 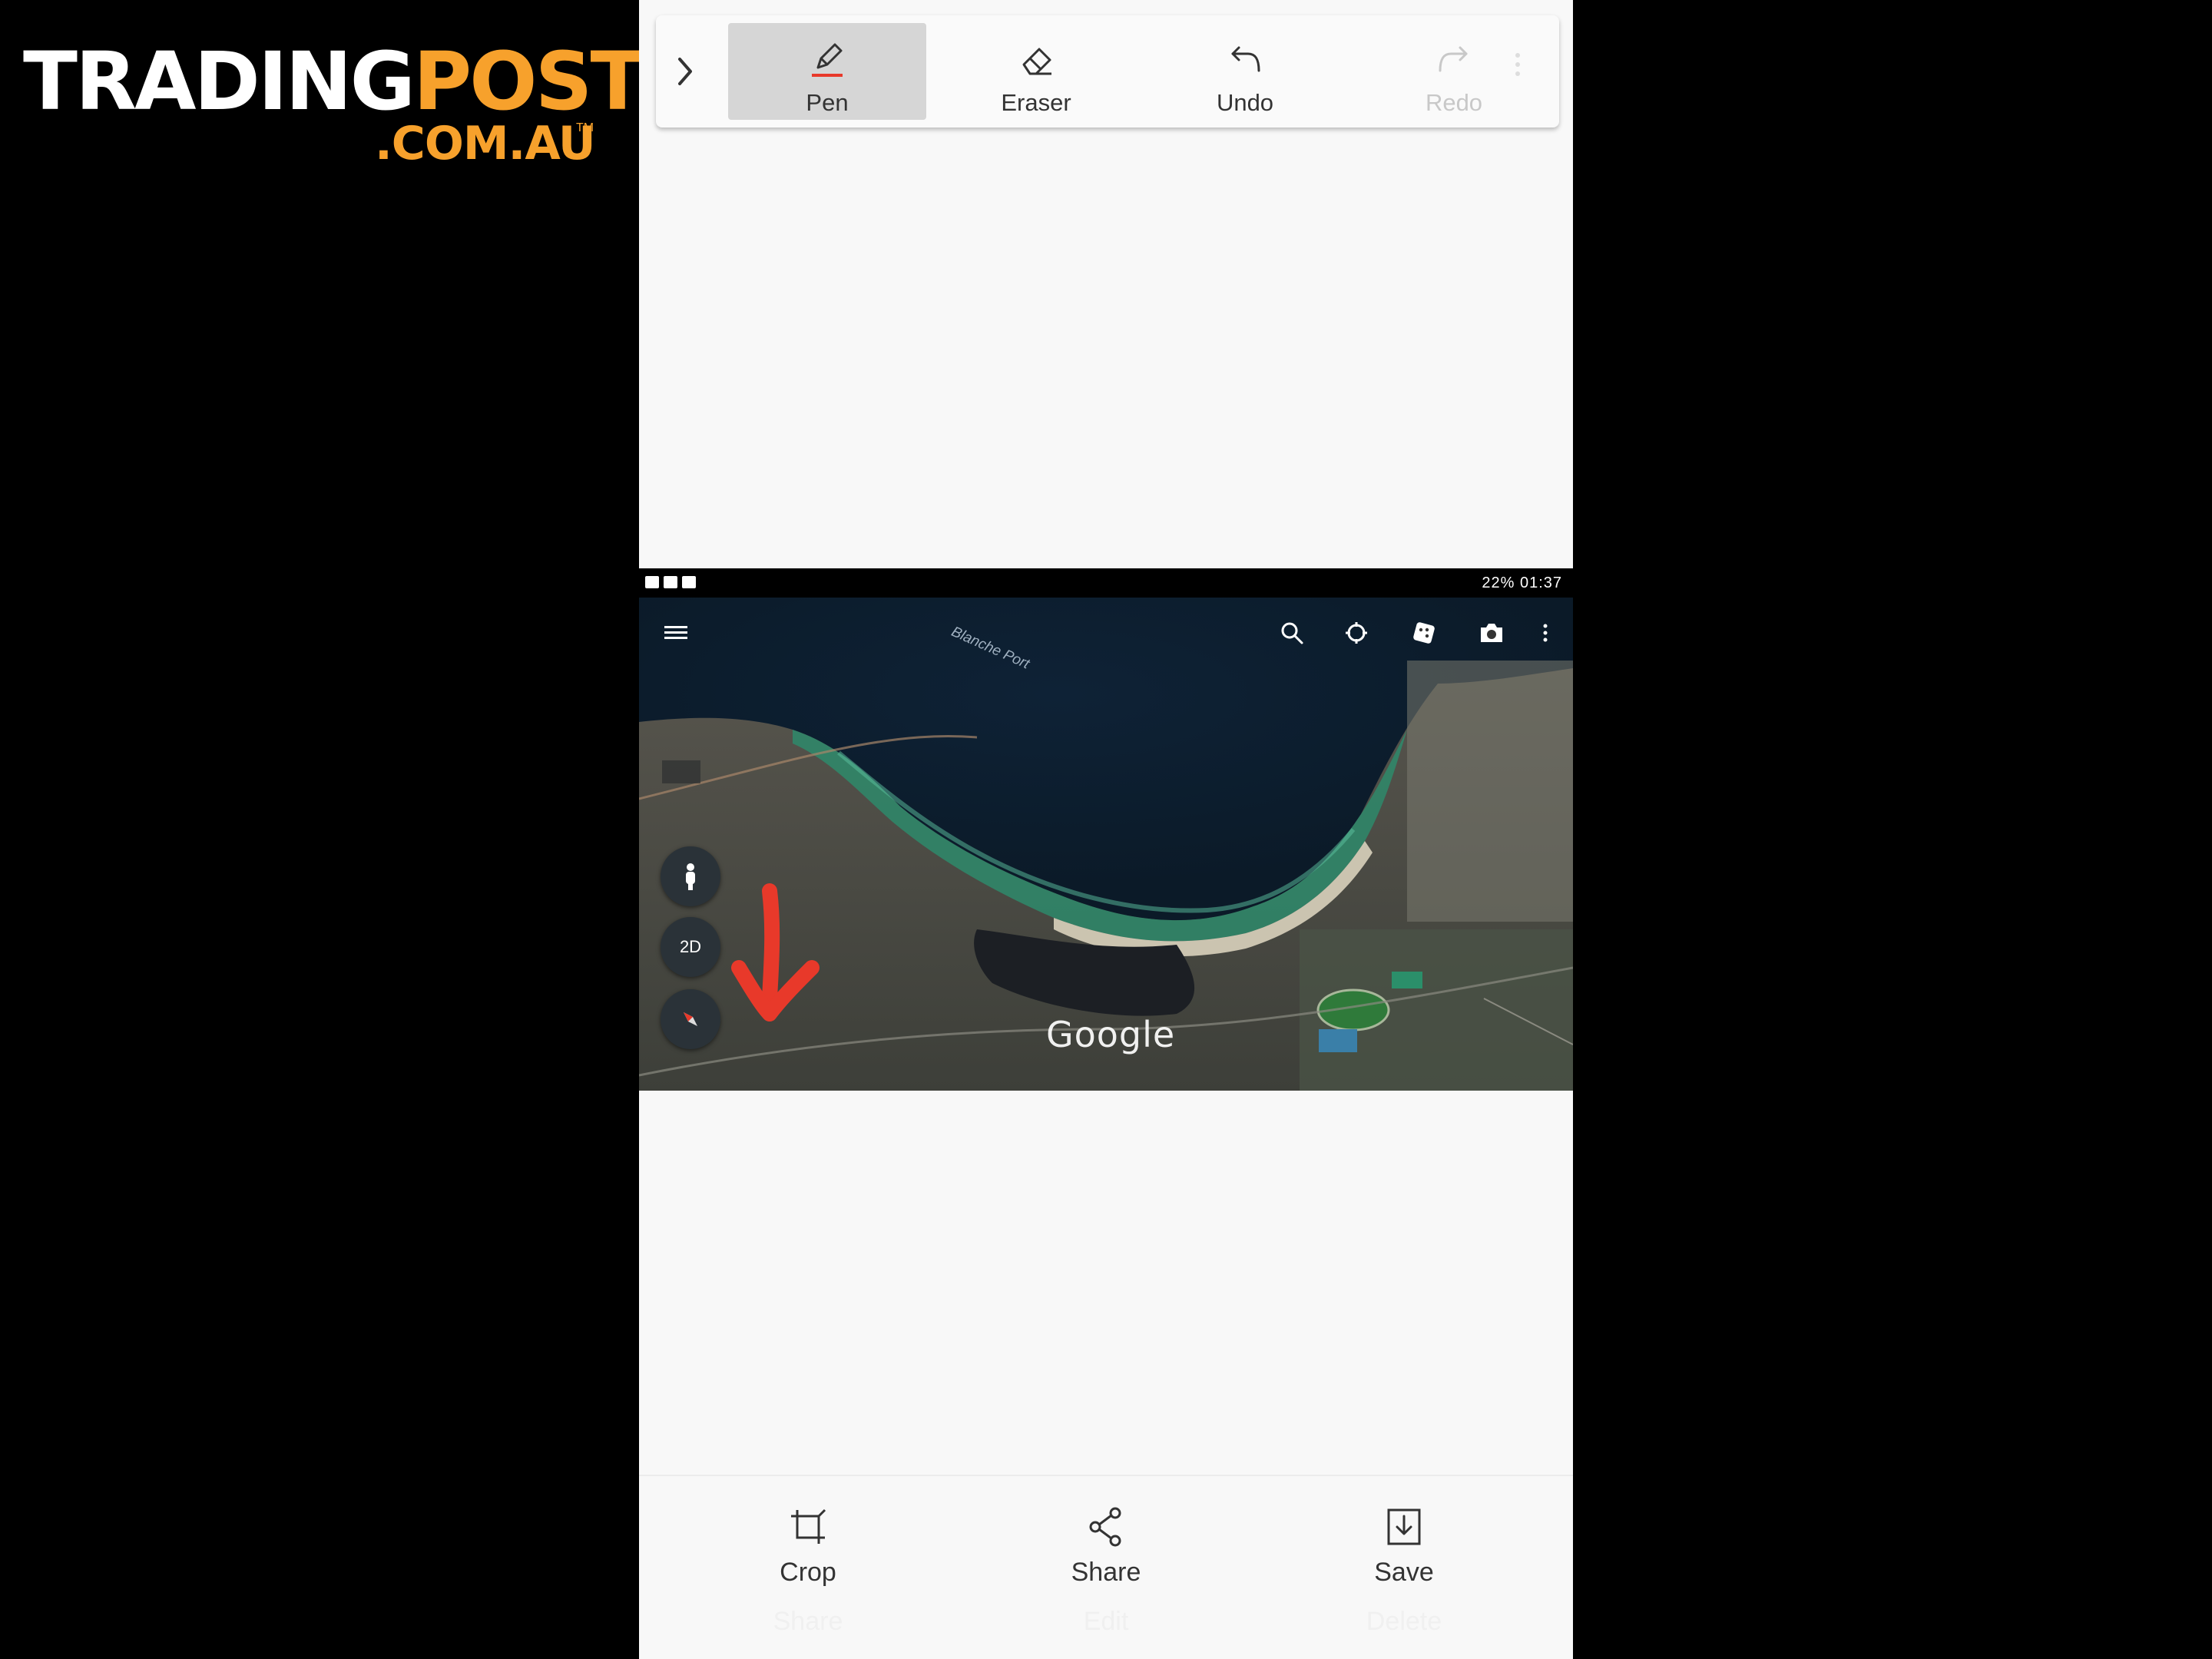 What do you see at coordinates (1036, 61) in the screenshot?
I see `eraser-icon` at bounding box center [1036, 61].